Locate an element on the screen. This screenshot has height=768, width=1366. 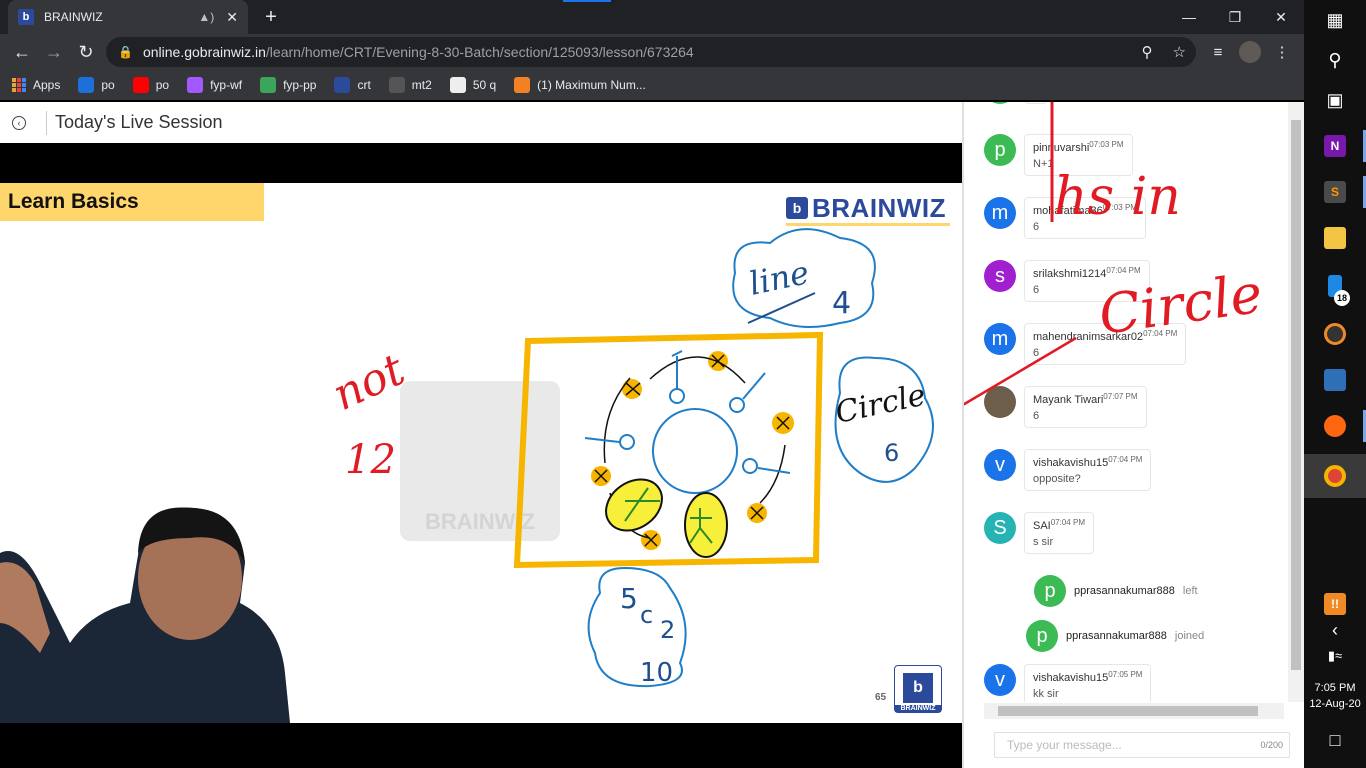
bookmark-item: fyp-pp is located at coordinates (288, 85).